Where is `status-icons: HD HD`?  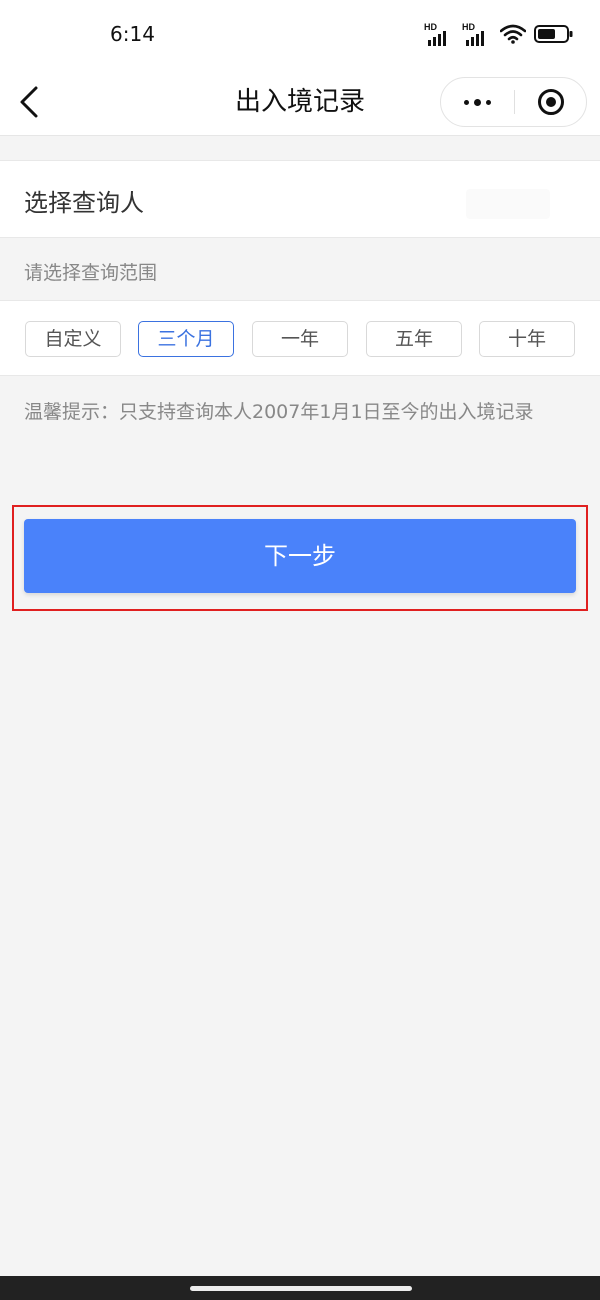 status-icons: HD HD is located at coordinates (499, 34).